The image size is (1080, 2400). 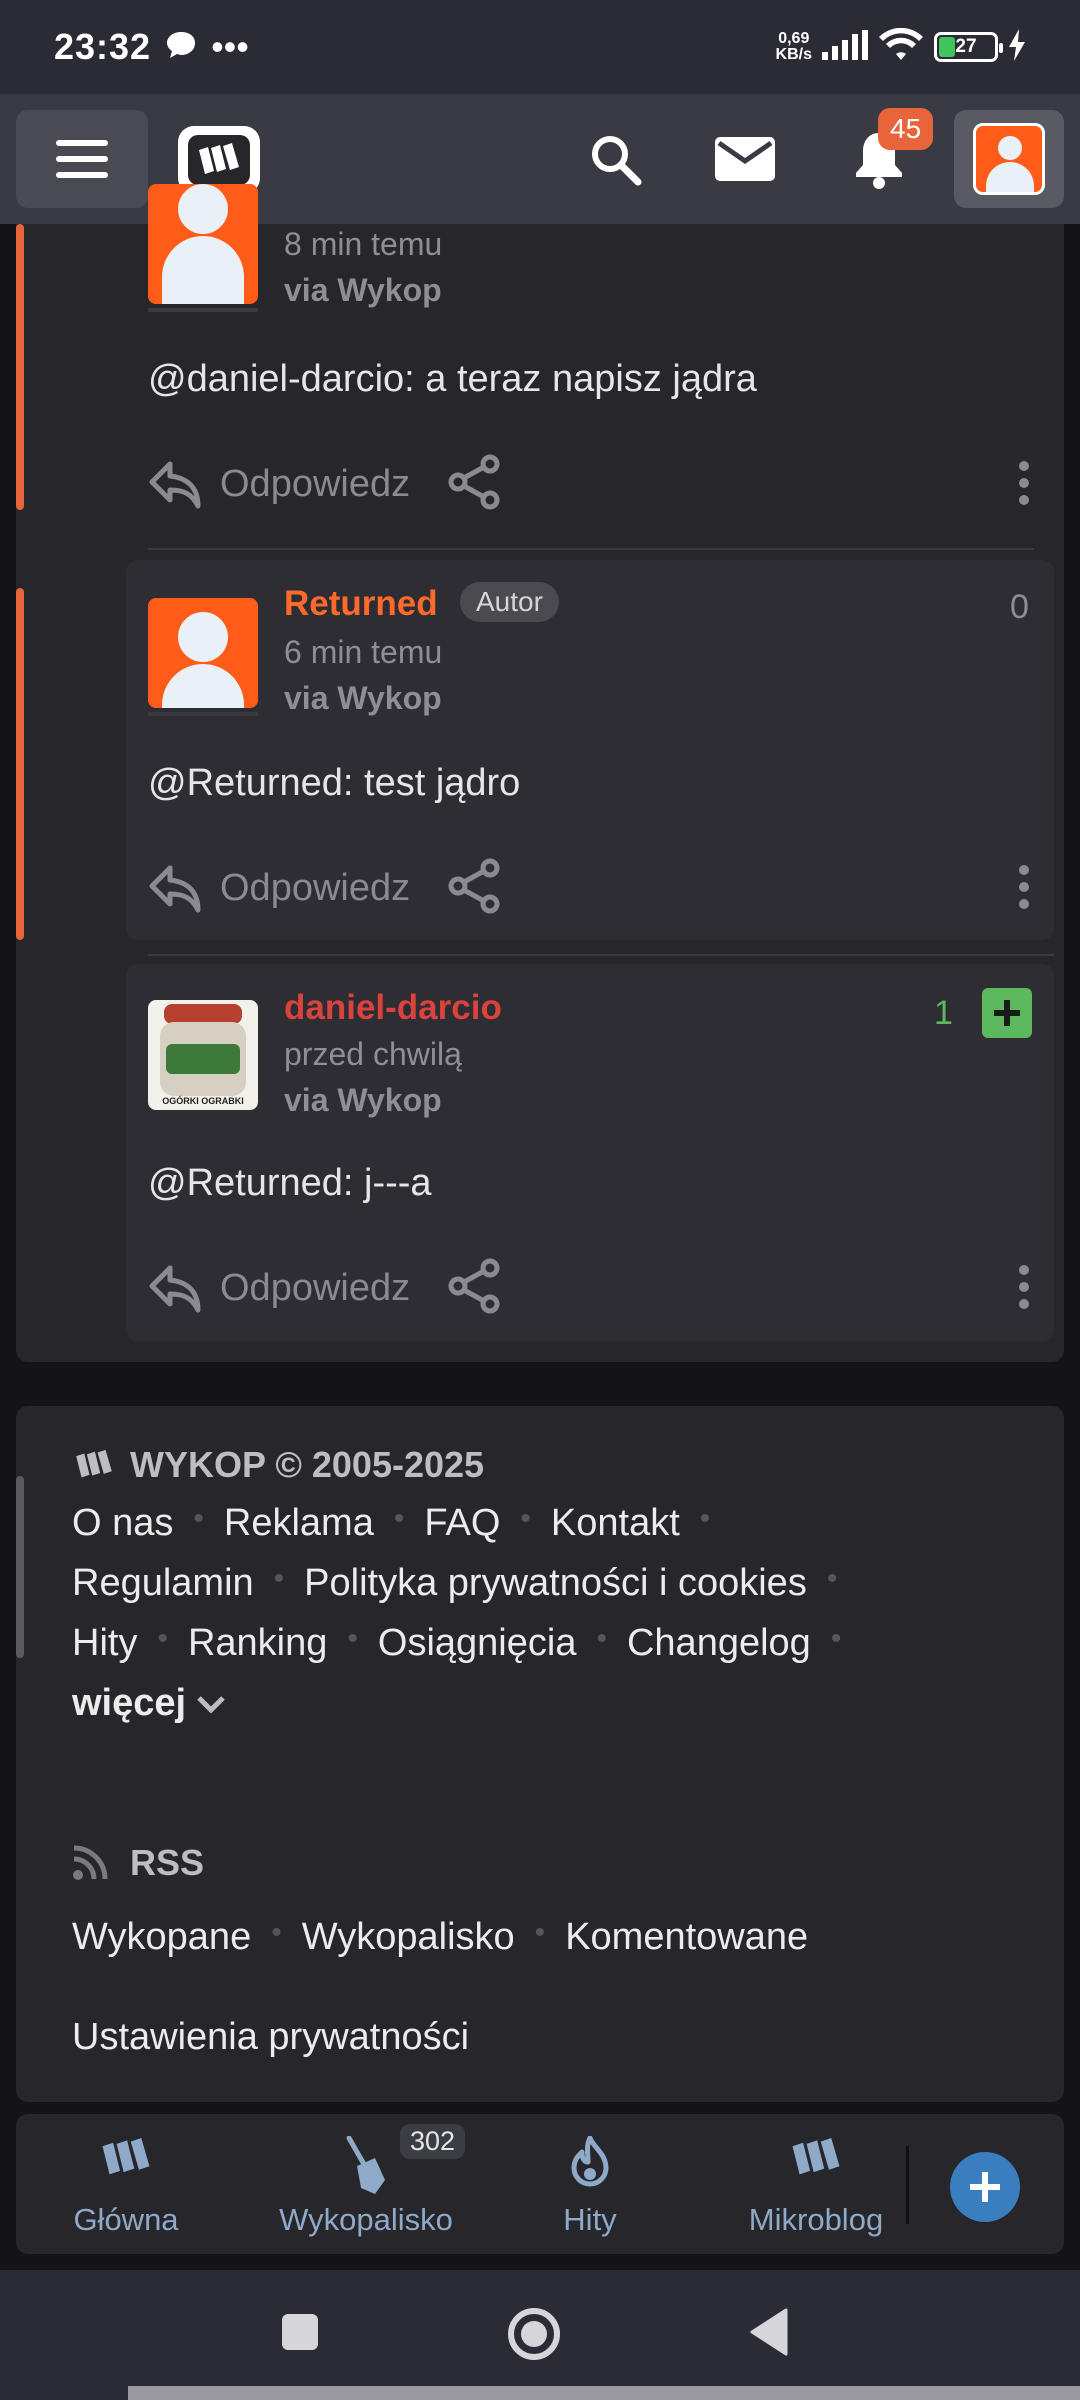 I want to click on footer-link-contact: Kontakt, so click(x=615, y=1523).